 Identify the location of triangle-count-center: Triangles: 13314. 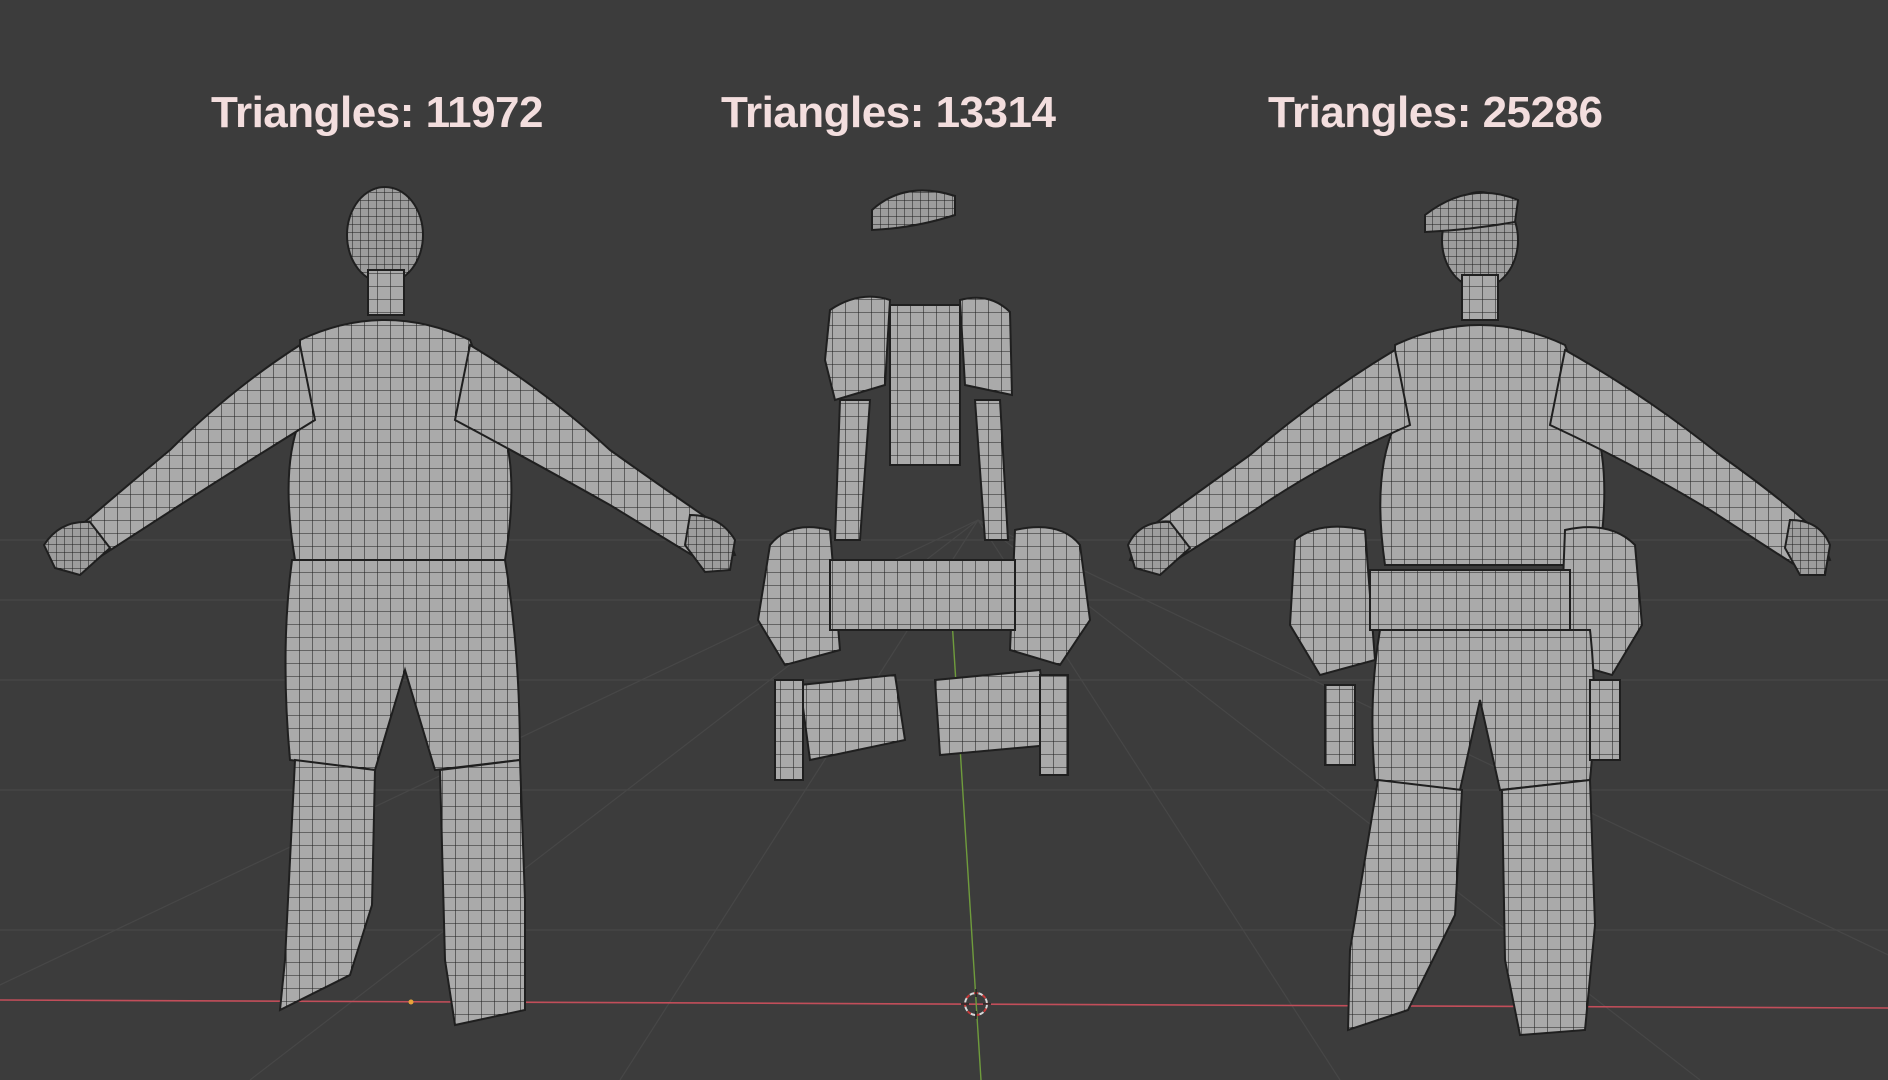
(888, 112).